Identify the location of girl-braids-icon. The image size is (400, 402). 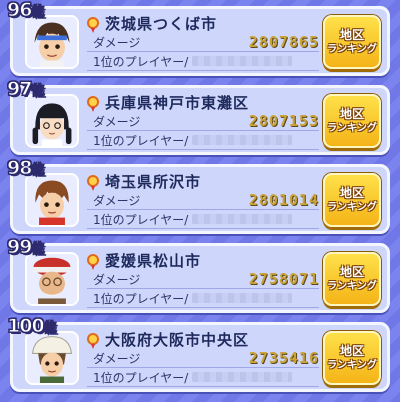
(52, 121).